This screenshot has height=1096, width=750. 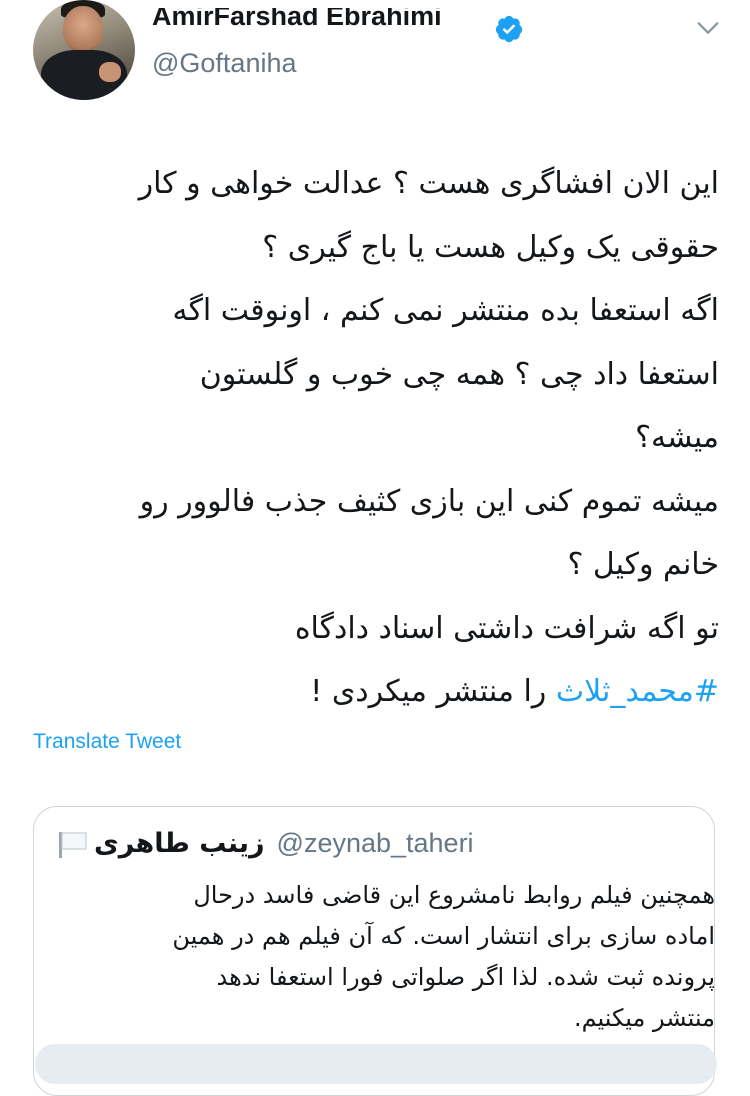 What do you see at coordinates (107, 742) in the screenshot?
I see `translate-tweet-link: Translate Tweet` at bounding box center [107, 742].